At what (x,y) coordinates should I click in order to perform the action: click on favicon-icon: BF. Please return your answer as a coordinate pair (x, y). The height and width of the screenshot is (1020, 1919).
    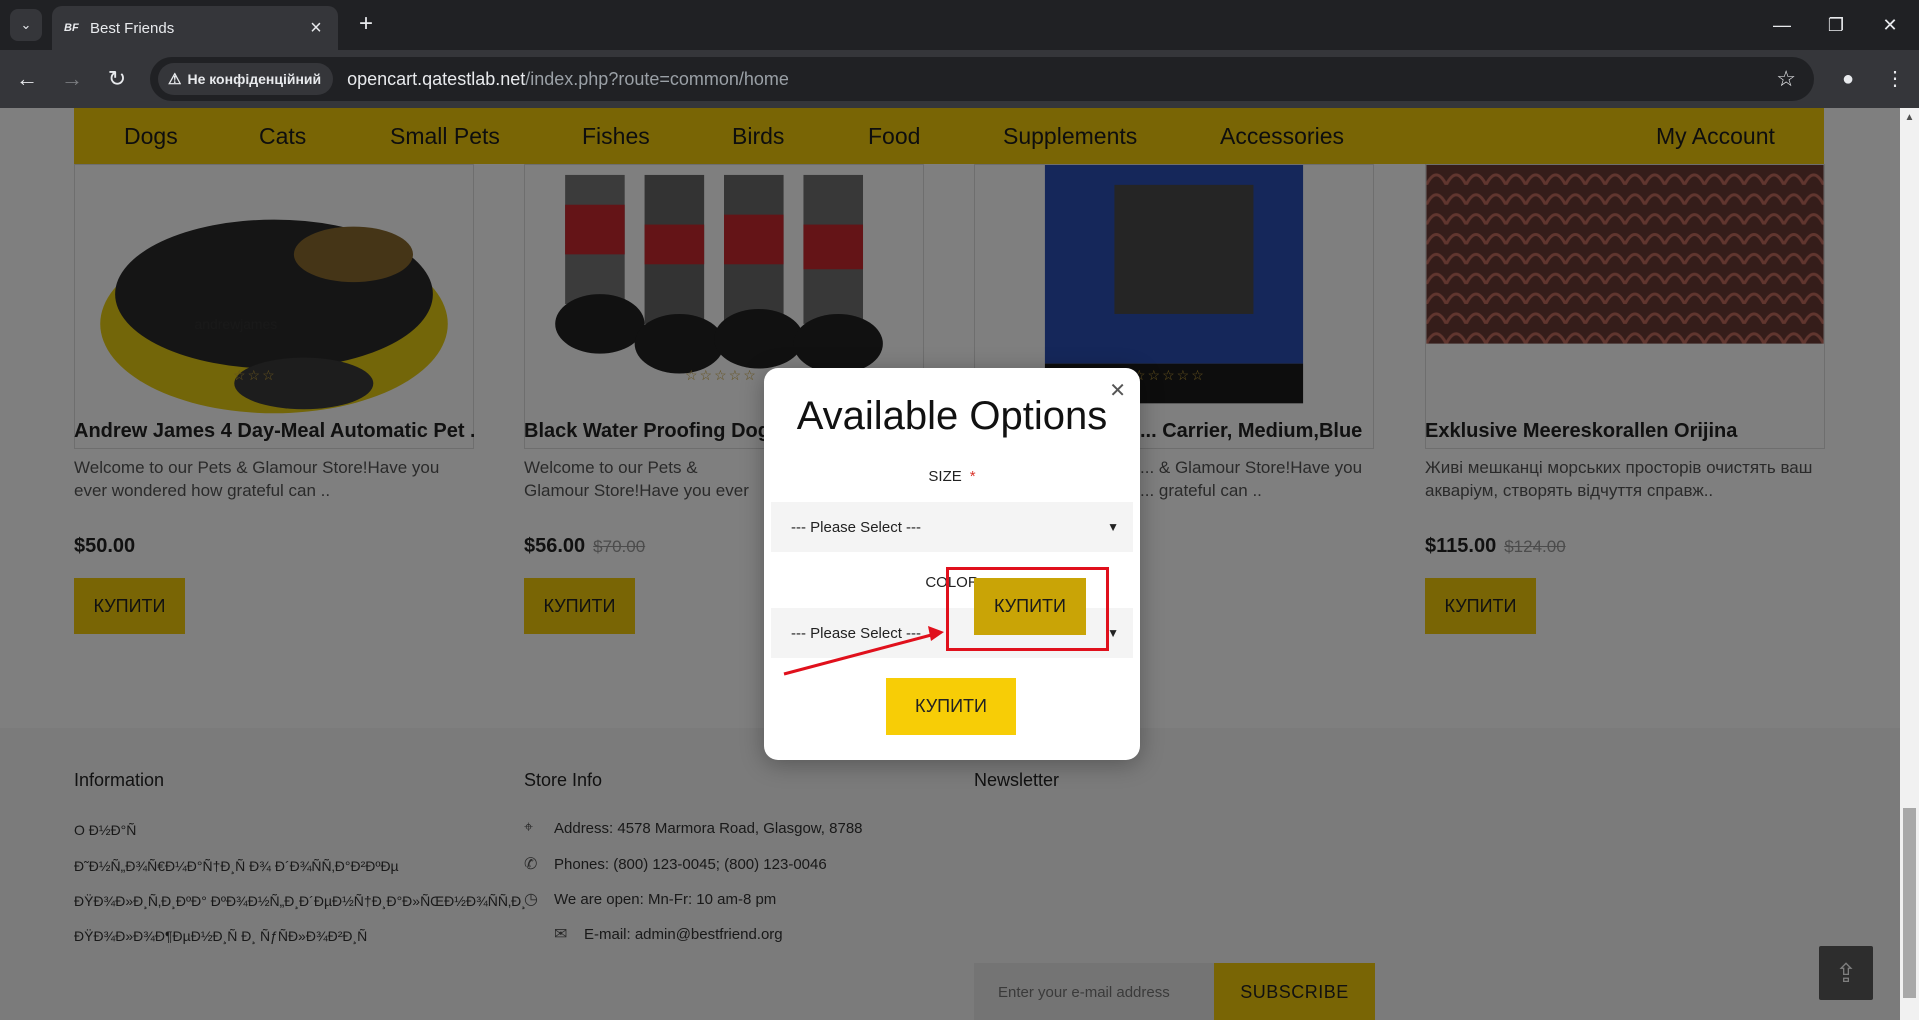
    Looking at the image, I should click on (71, 28).